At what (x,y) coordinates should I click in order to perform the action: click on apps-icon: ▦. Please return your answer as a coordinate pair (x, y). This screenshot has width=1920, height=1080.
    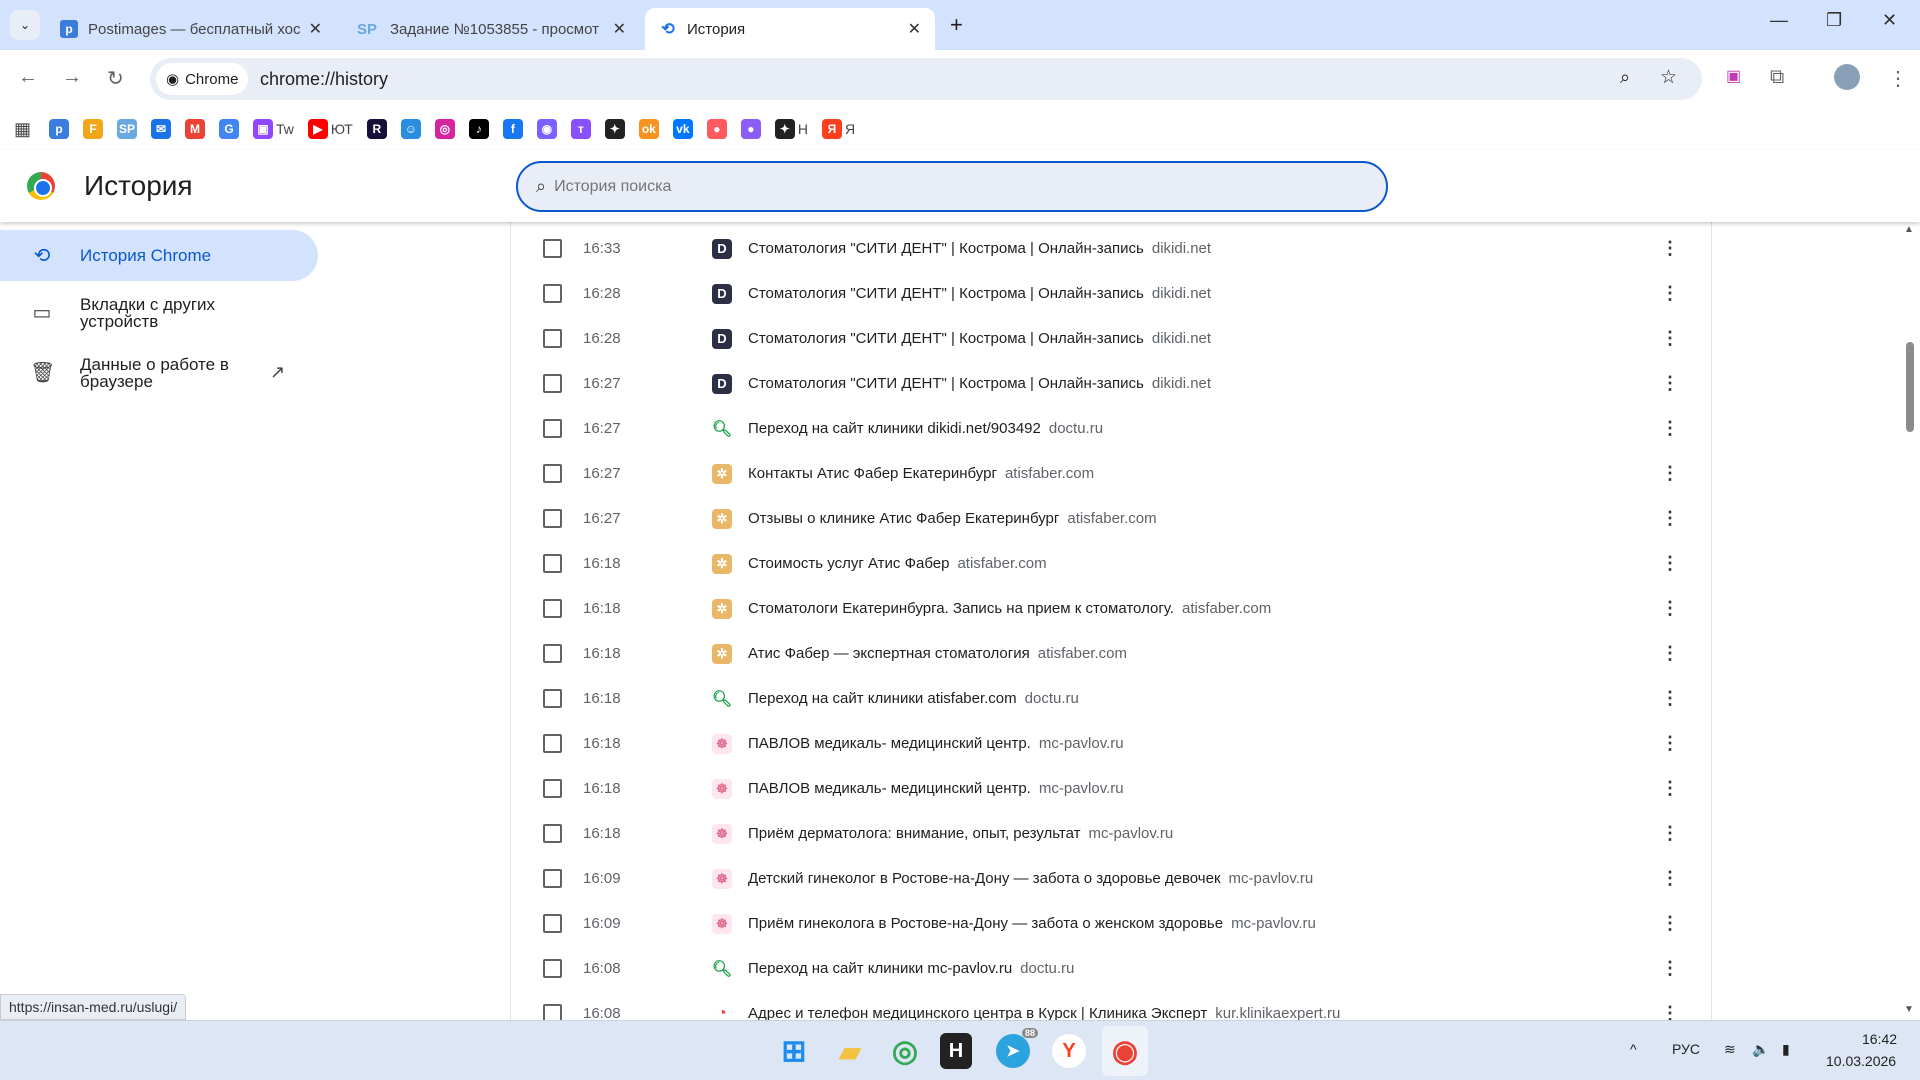
    Looking at the image, I should click on (22, 129).